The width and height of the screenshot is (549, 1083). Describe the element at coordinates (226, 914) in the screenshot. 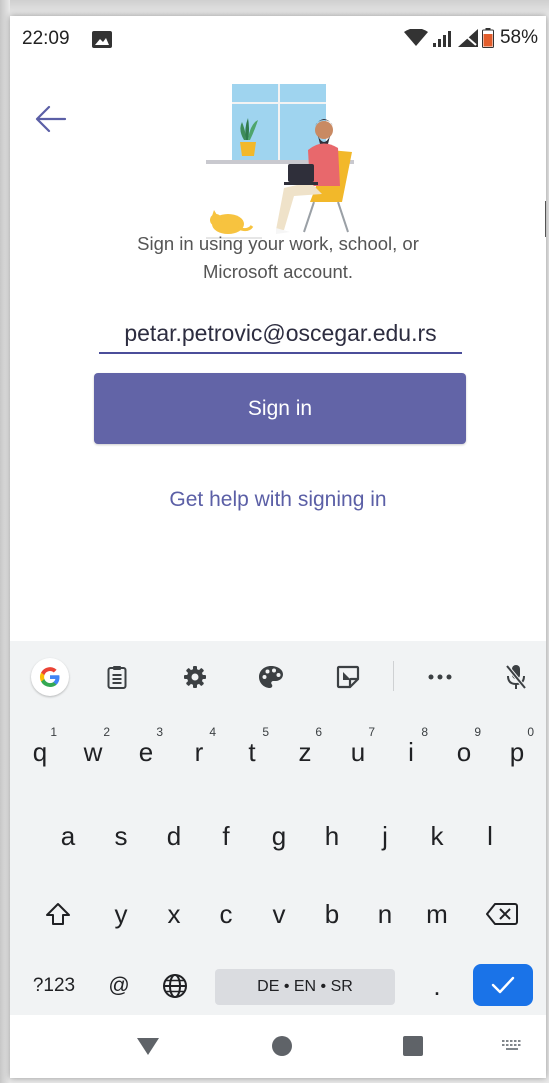

I see `key-c: c` at that location.